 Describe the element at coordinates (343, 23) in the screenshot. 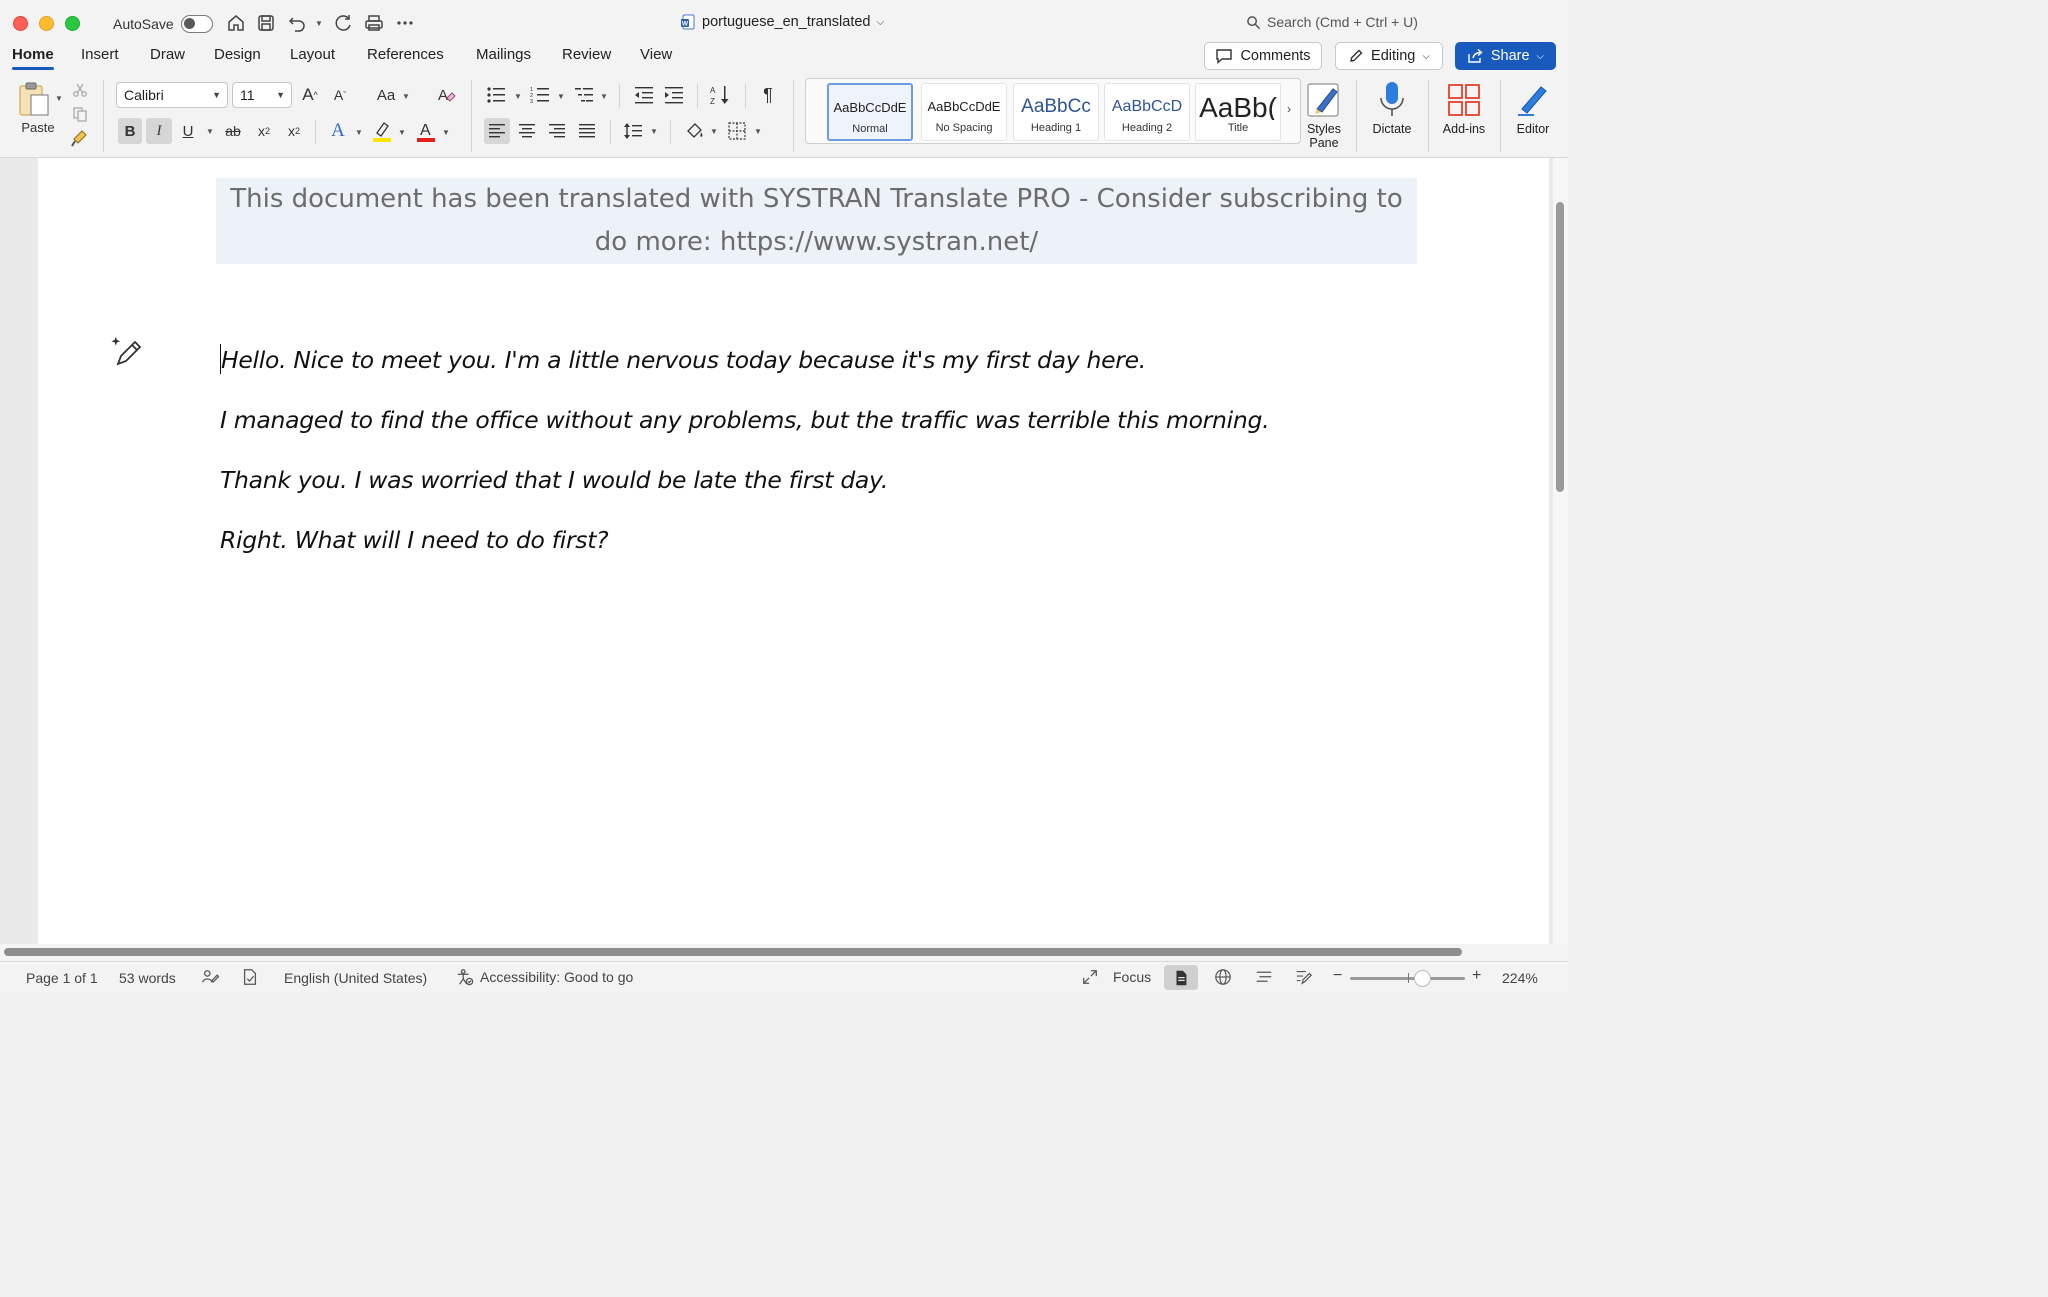

I see `redo-icon` at that location.